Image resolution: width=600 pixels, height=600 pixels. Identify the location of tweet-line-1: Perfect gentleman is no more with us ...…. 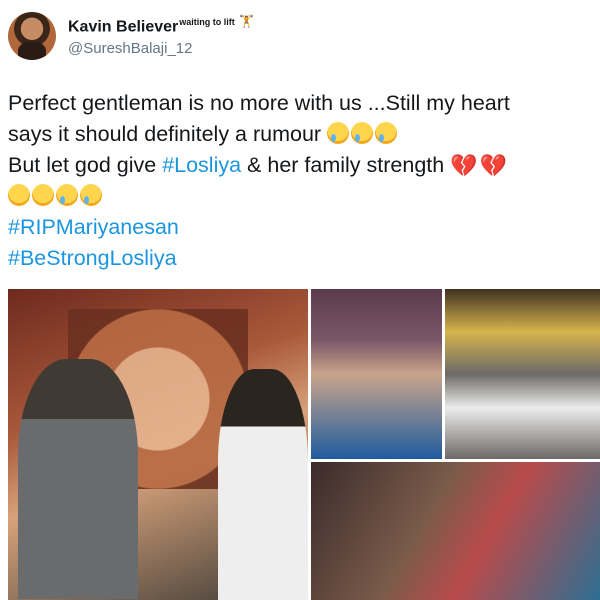
(259, 103).